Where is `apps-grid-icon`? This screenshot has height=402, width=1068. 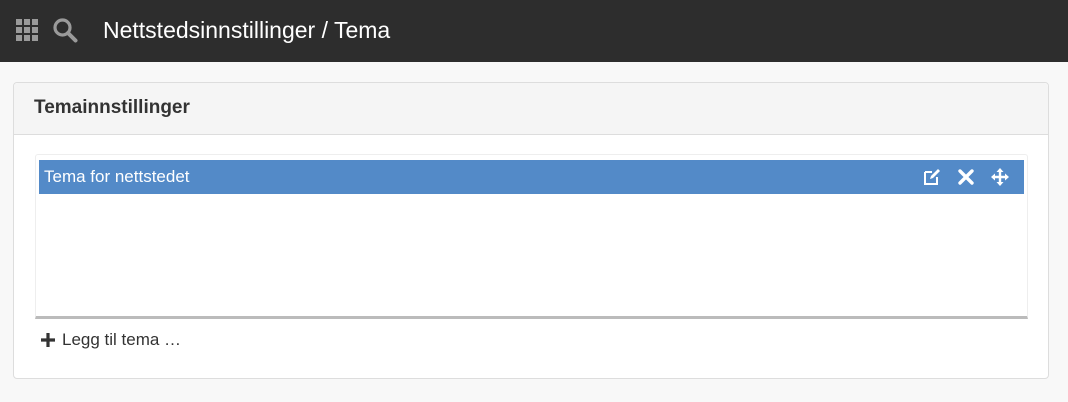 apps-grid-icon is located at coordinates (27, 30).